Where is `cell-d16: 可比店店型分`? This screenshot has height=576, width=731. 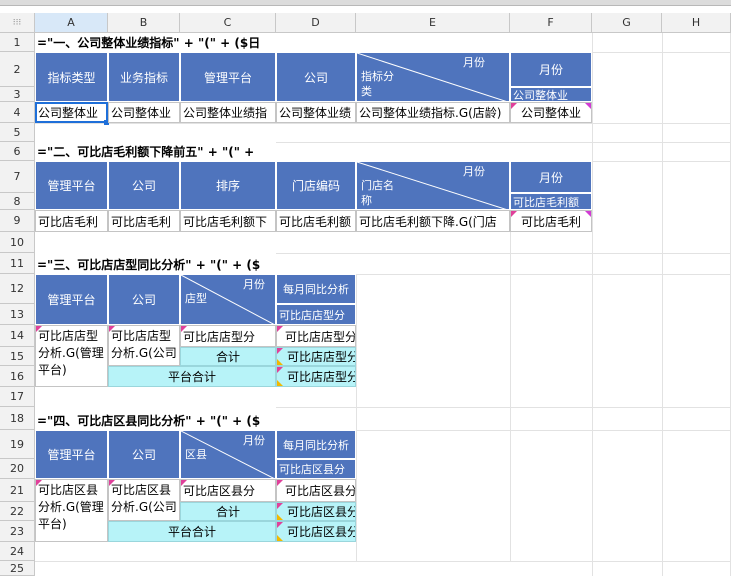 cell-d16: 可比店店型分 is located at coordinates (316, 376).